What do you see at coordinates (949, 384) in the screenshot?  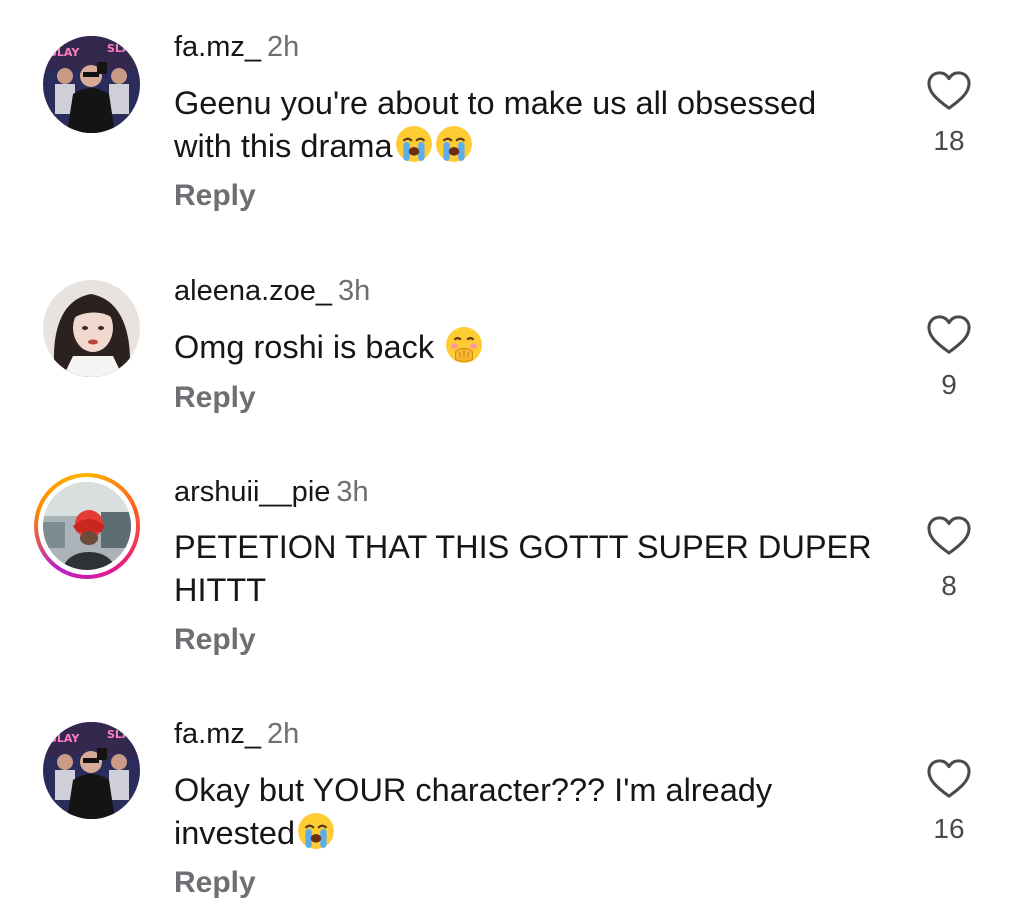 I see `like-count: 9` at bounding box center [949, 384].